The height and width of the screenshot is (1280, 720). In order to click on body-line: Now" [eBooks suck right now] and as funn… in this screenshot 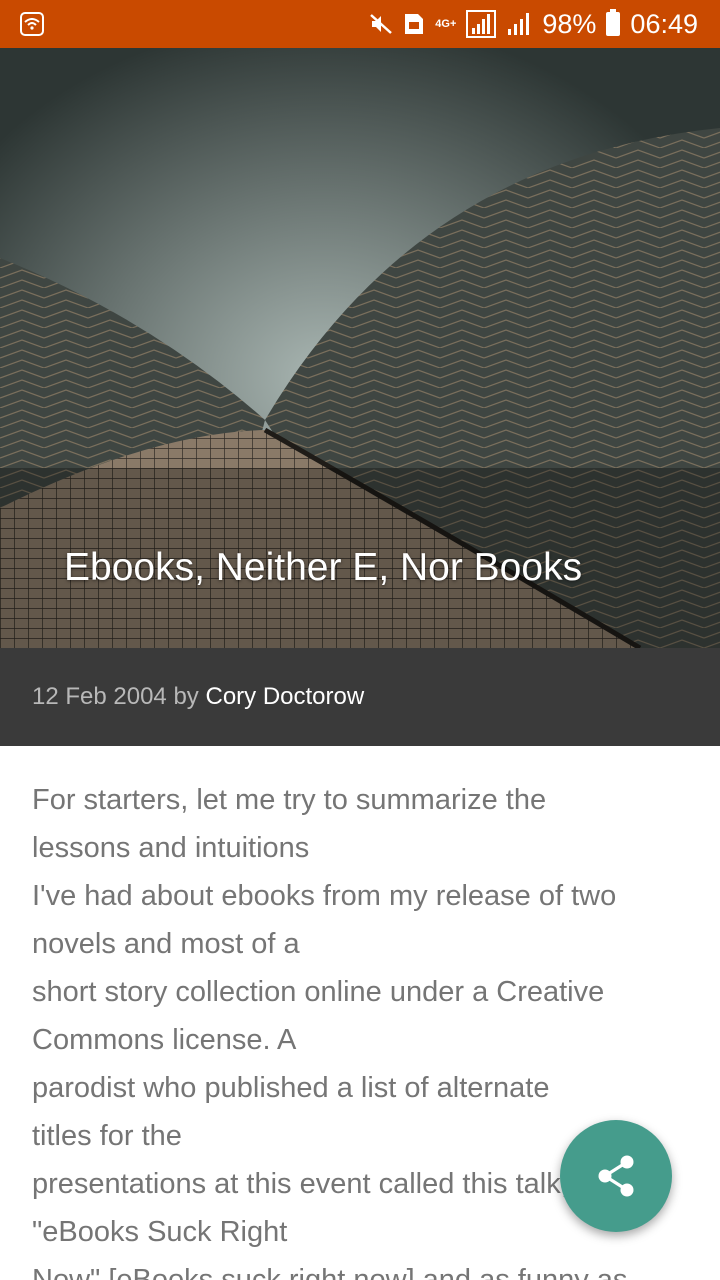, I will do `click(330, 1272)`.